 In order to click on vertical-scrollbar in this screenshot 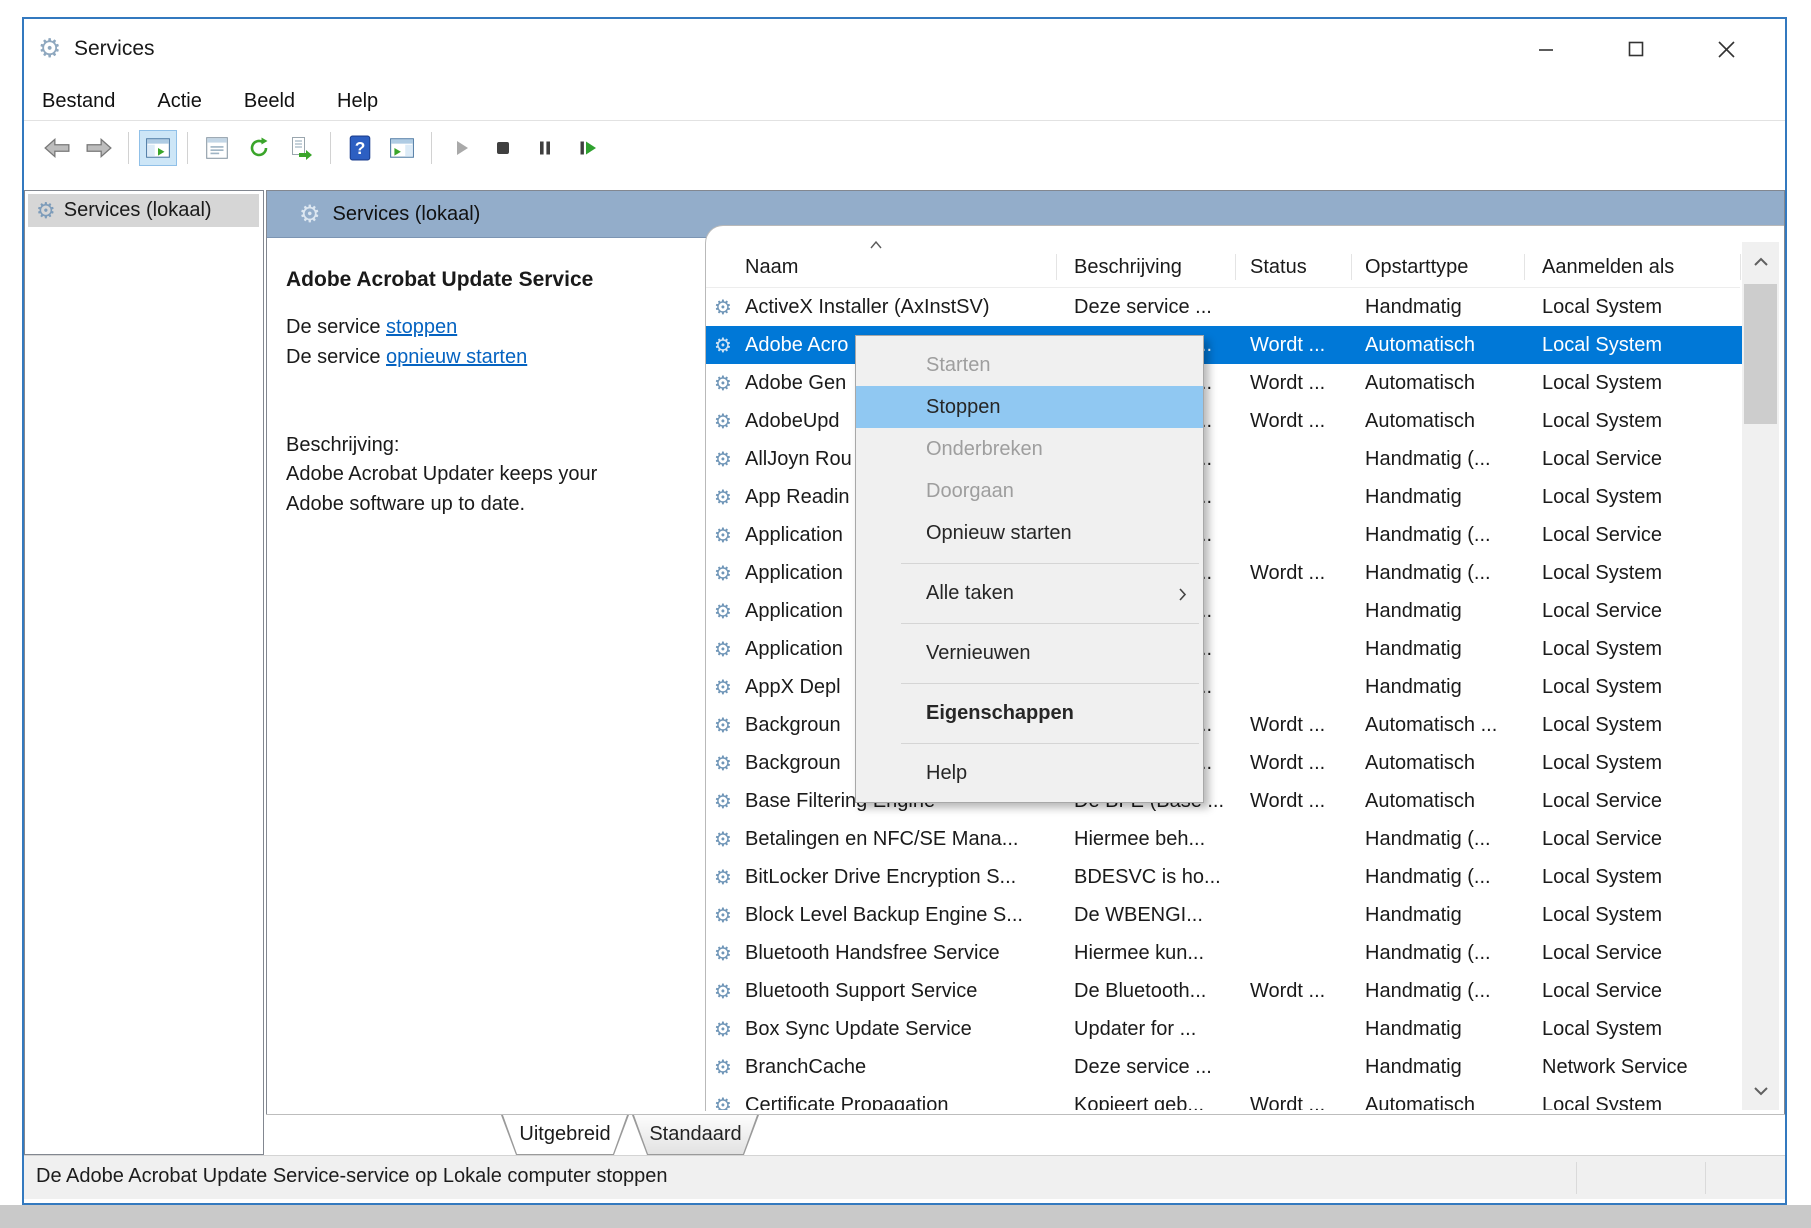, I will do `click(1760, 676)`.